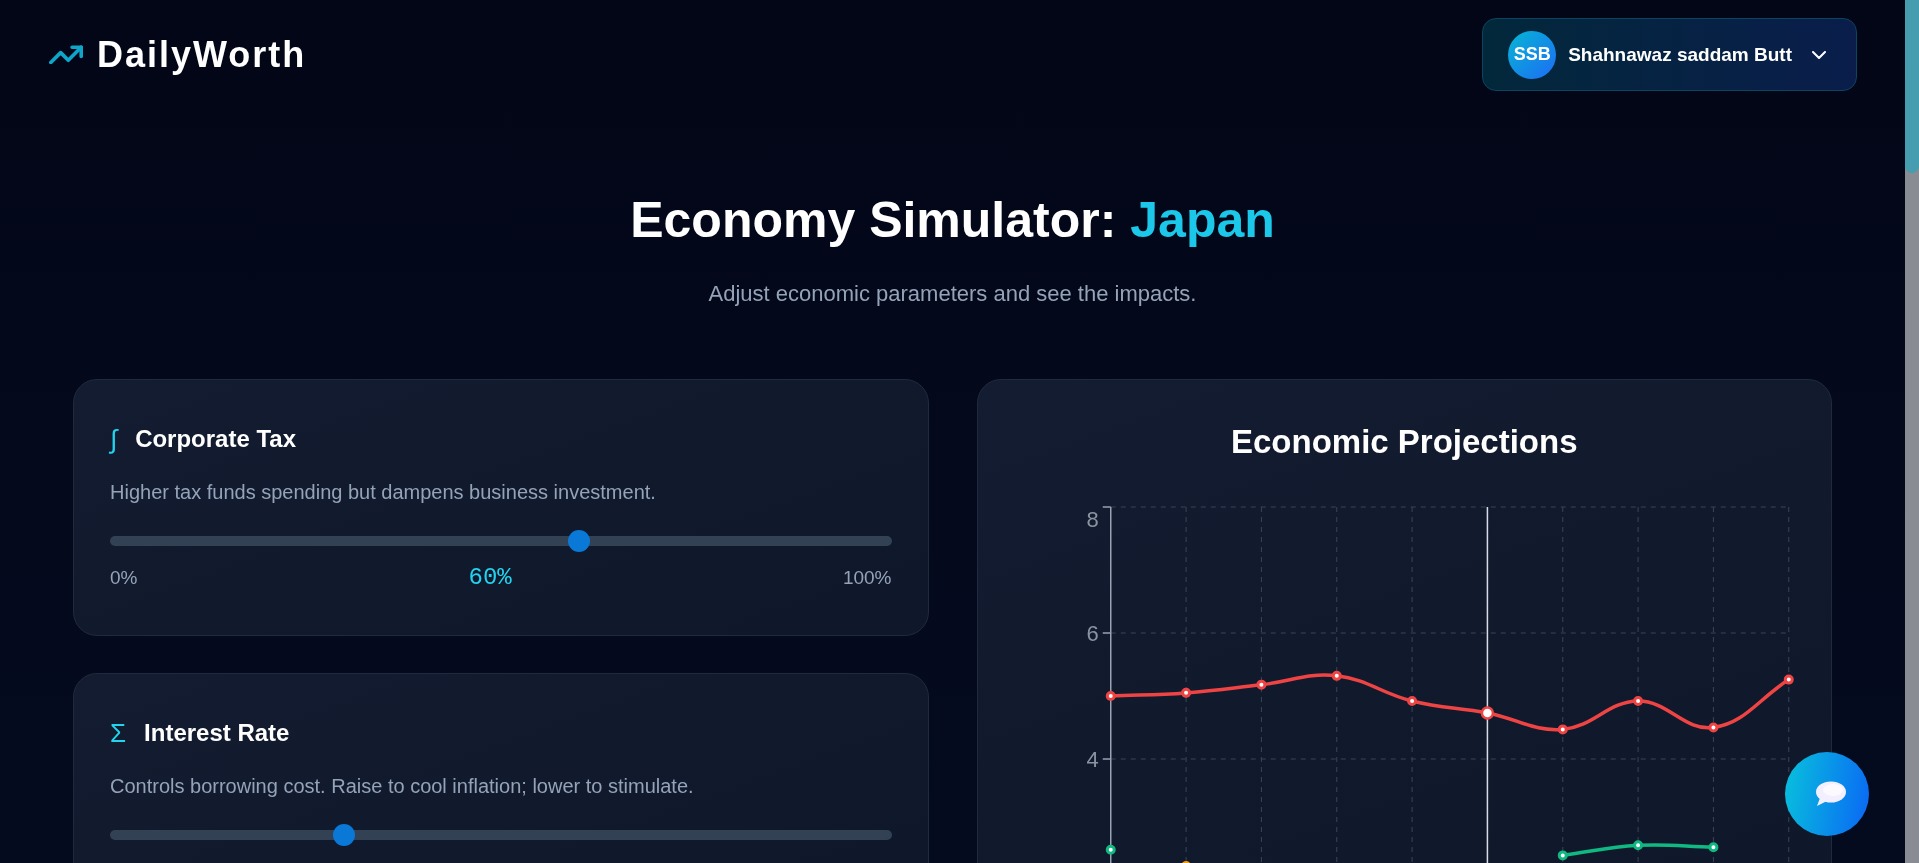  What do you see at coordinates (217, 733) in the screenshot?
I see `control-title: Interest Rate` at bounding box center [217, 733].